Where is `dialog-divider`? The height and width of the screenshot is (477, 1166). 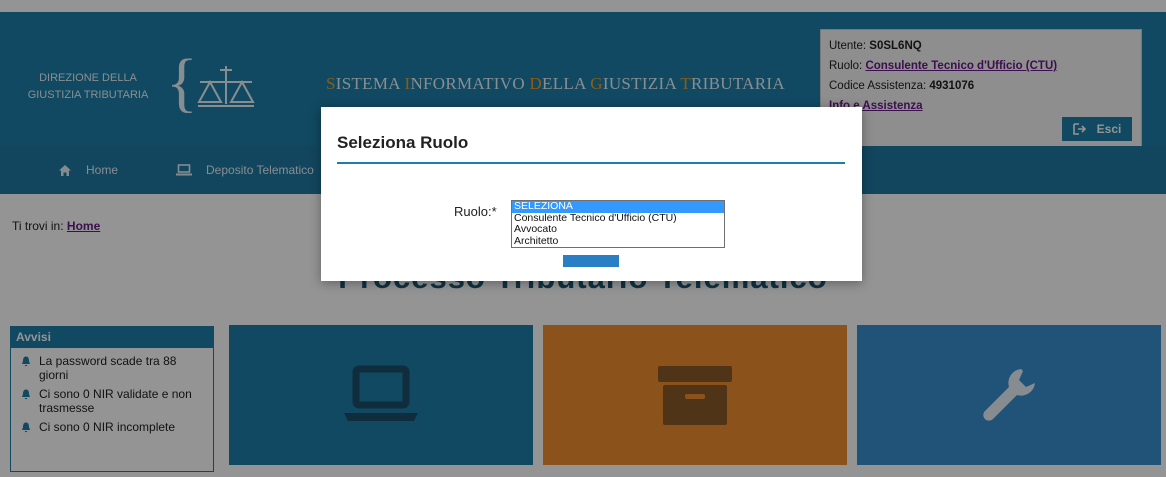 dialog-divider is located at coordinates (591, 163).